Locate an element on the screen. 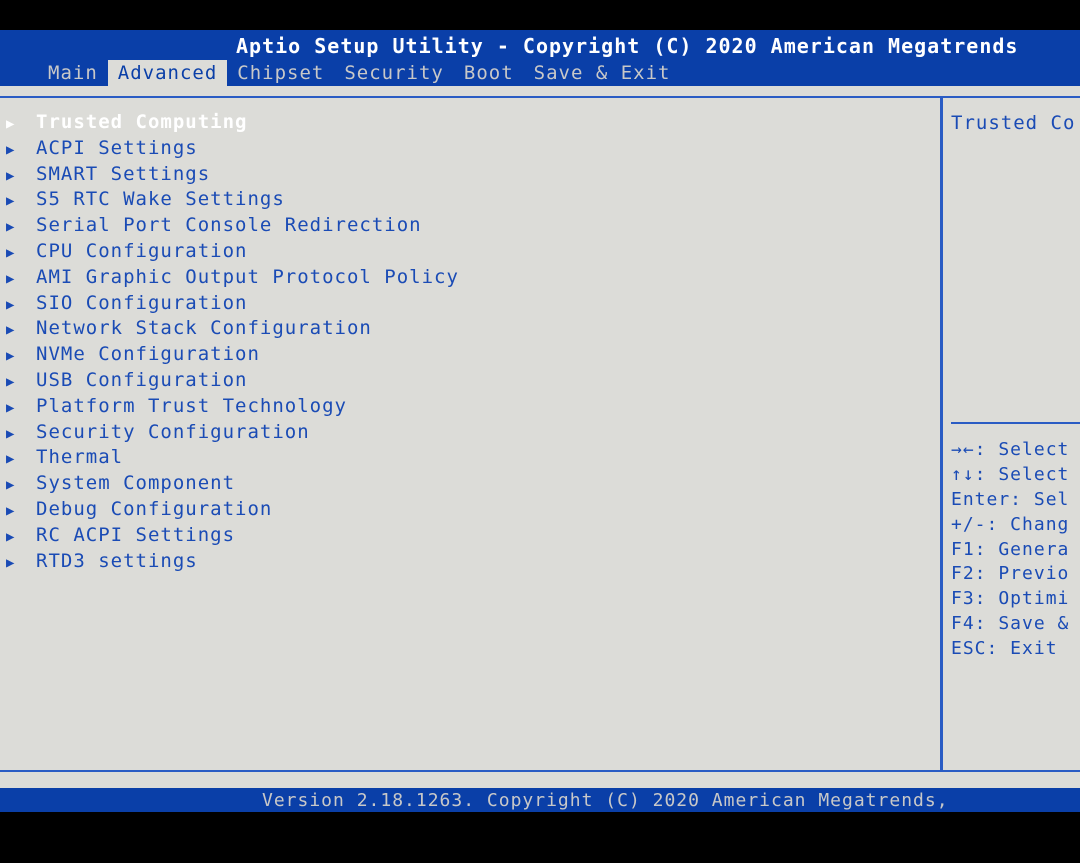 This screenshot has width=1080, height=863. menu-item-label: RTD3 settings is located at coordinates (117, 560).